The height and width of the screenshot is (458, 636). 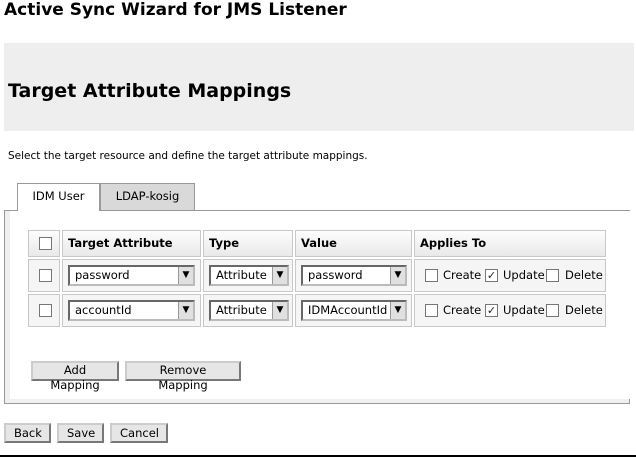 What do you see at coordinates (175, 10) in the screenshot?
I see `wizard-title: Active Sync Wizard for JMS Listener` at bounding box center [175, 10].